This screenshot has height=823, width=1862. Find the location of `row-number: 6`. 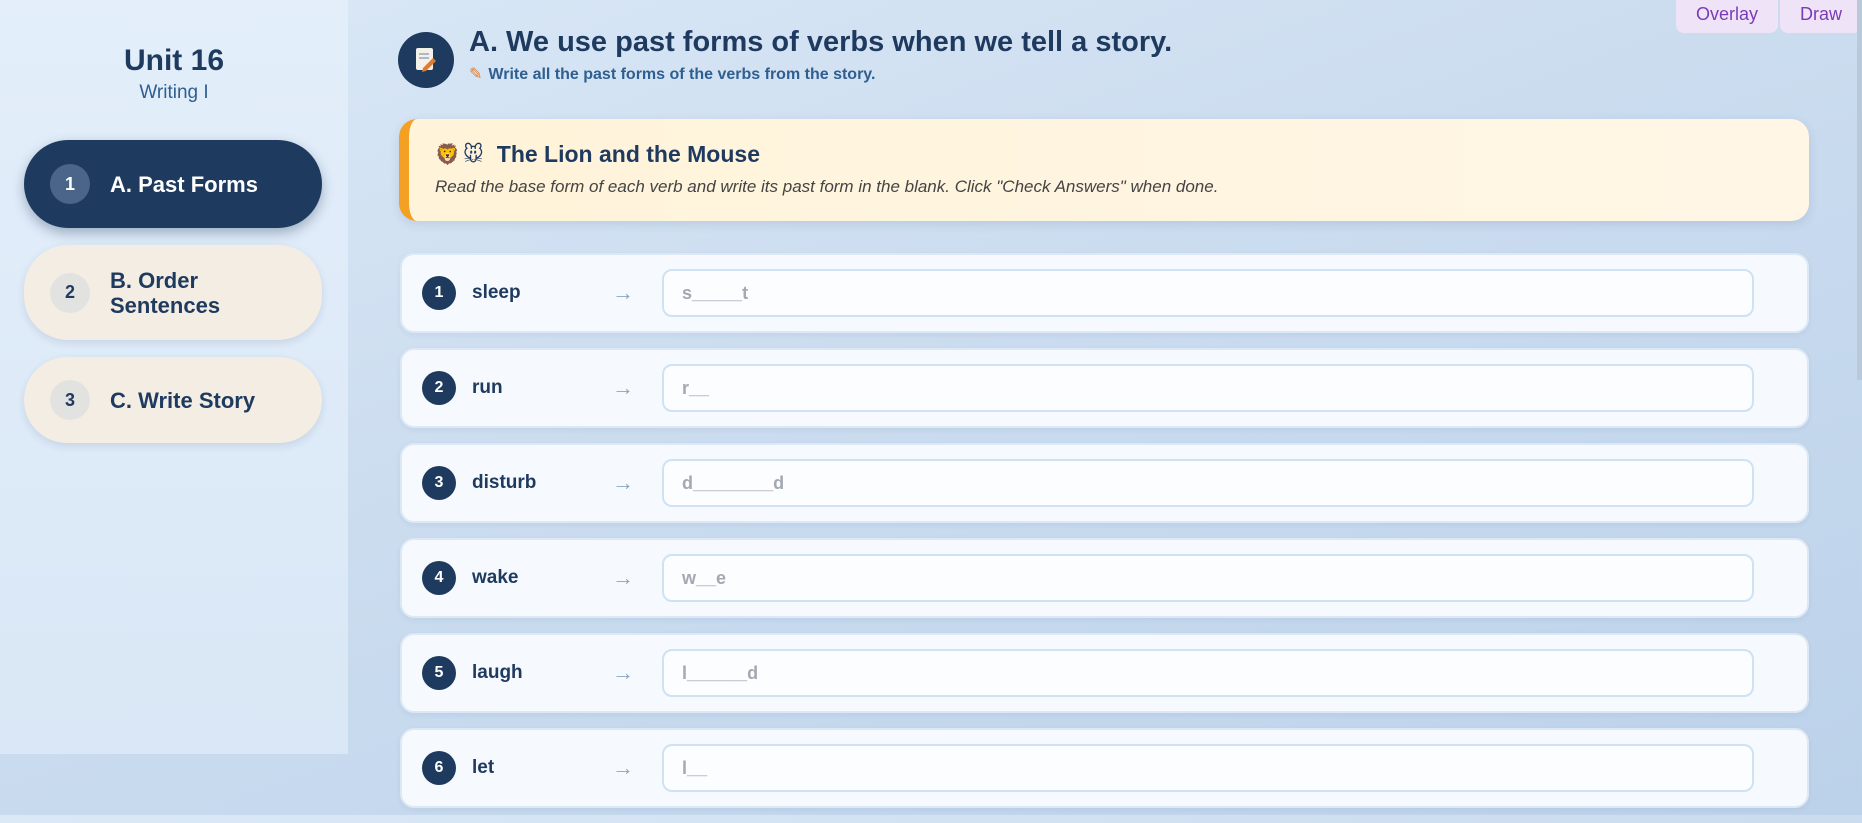

row-number: 6 is located at coordinates (439, 768).